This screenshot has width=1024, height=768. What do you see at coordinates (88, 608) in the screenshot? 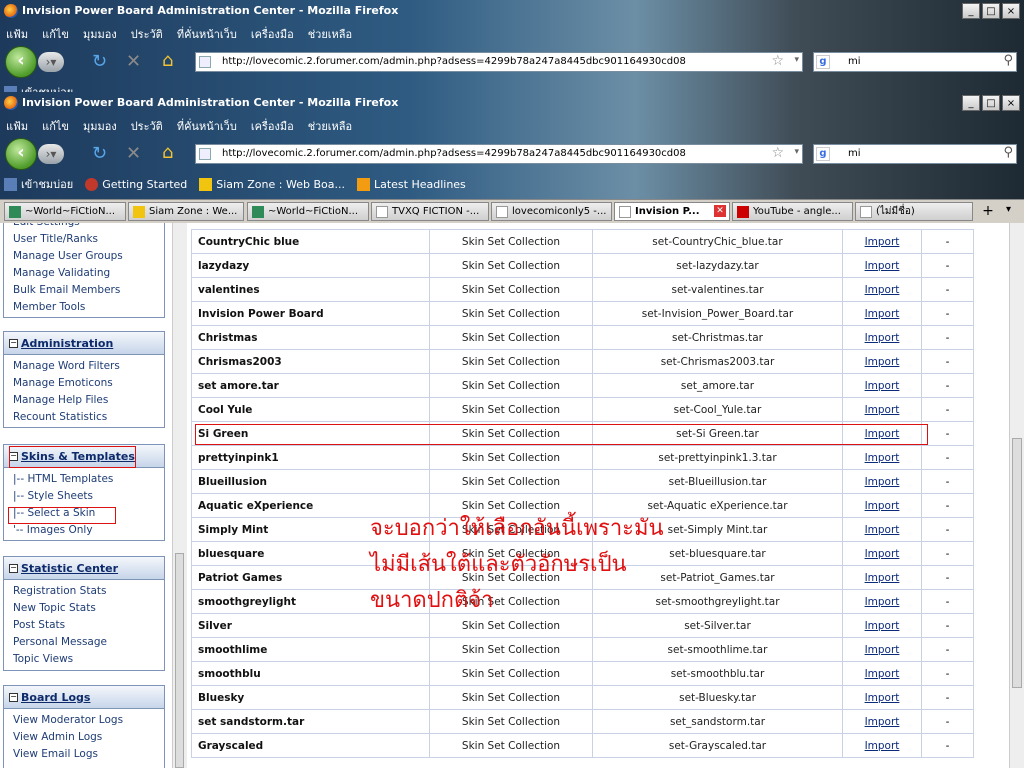
I see `sidebar-link: New Topic Stats` at bounding box center [88, 608].